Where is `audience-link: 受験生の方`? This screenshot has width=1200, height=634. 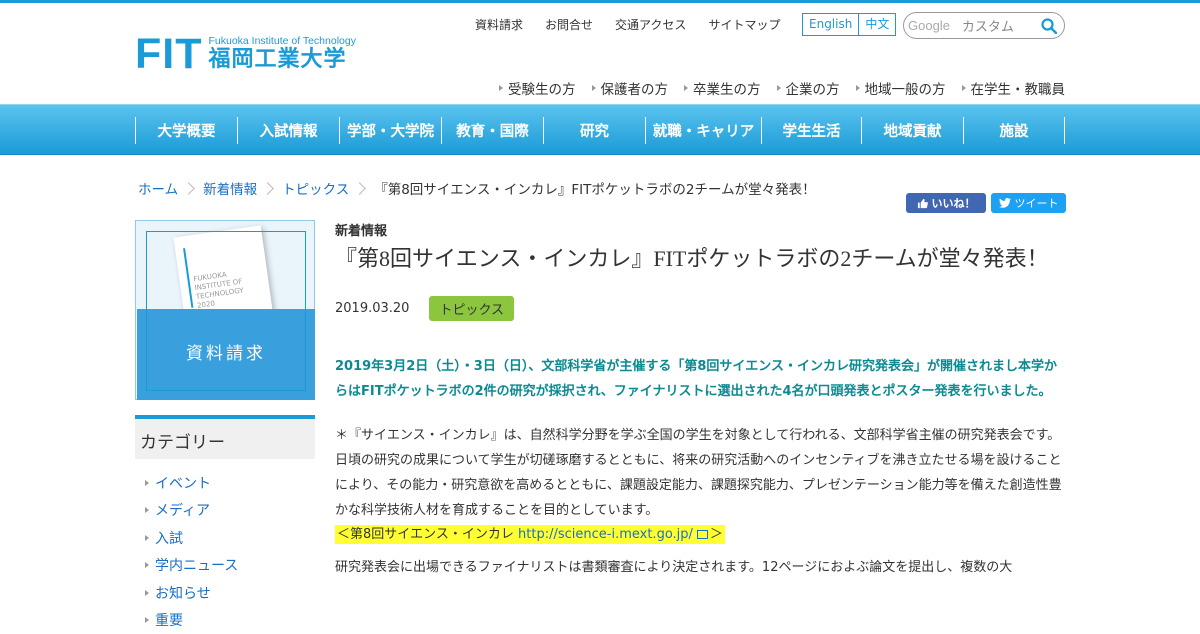 audience-link: 受験生の方 is located at coordinates (537, 88).